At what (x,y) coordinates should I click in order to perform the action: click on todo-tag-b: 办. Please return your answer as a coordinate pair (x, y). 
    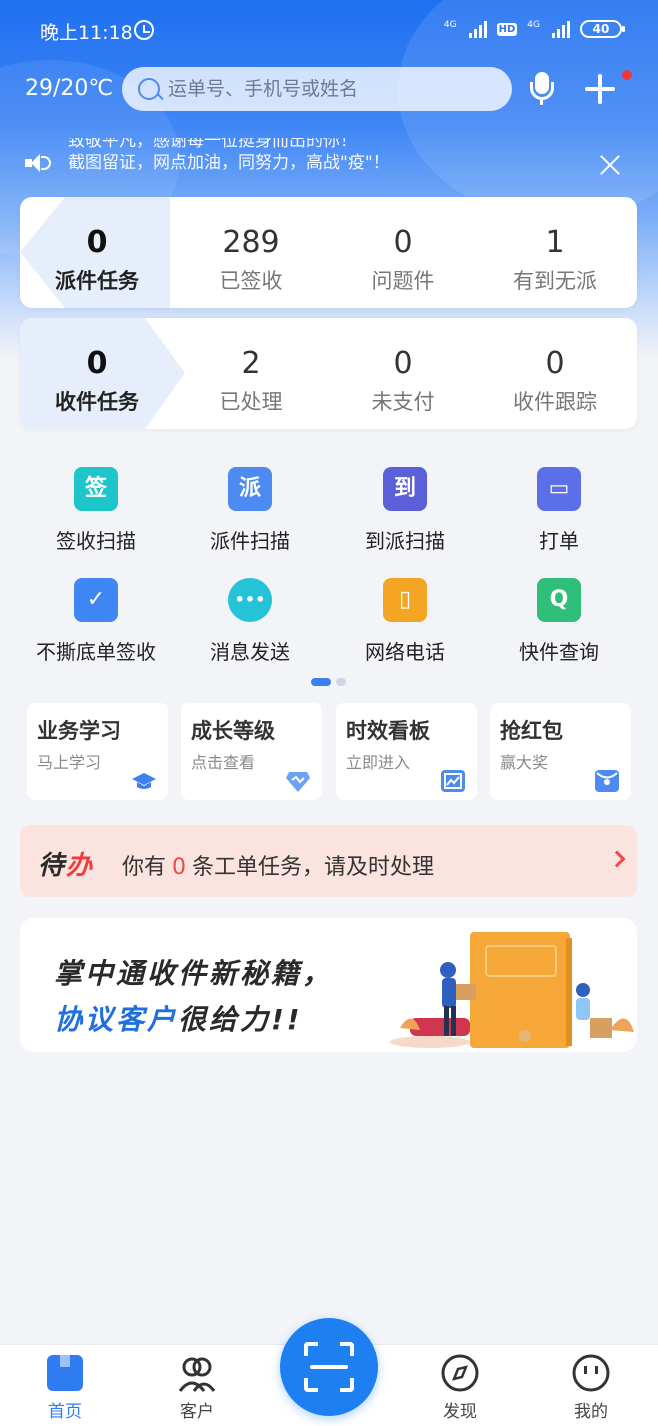
    Looking at the image, I should click on (80, 866).